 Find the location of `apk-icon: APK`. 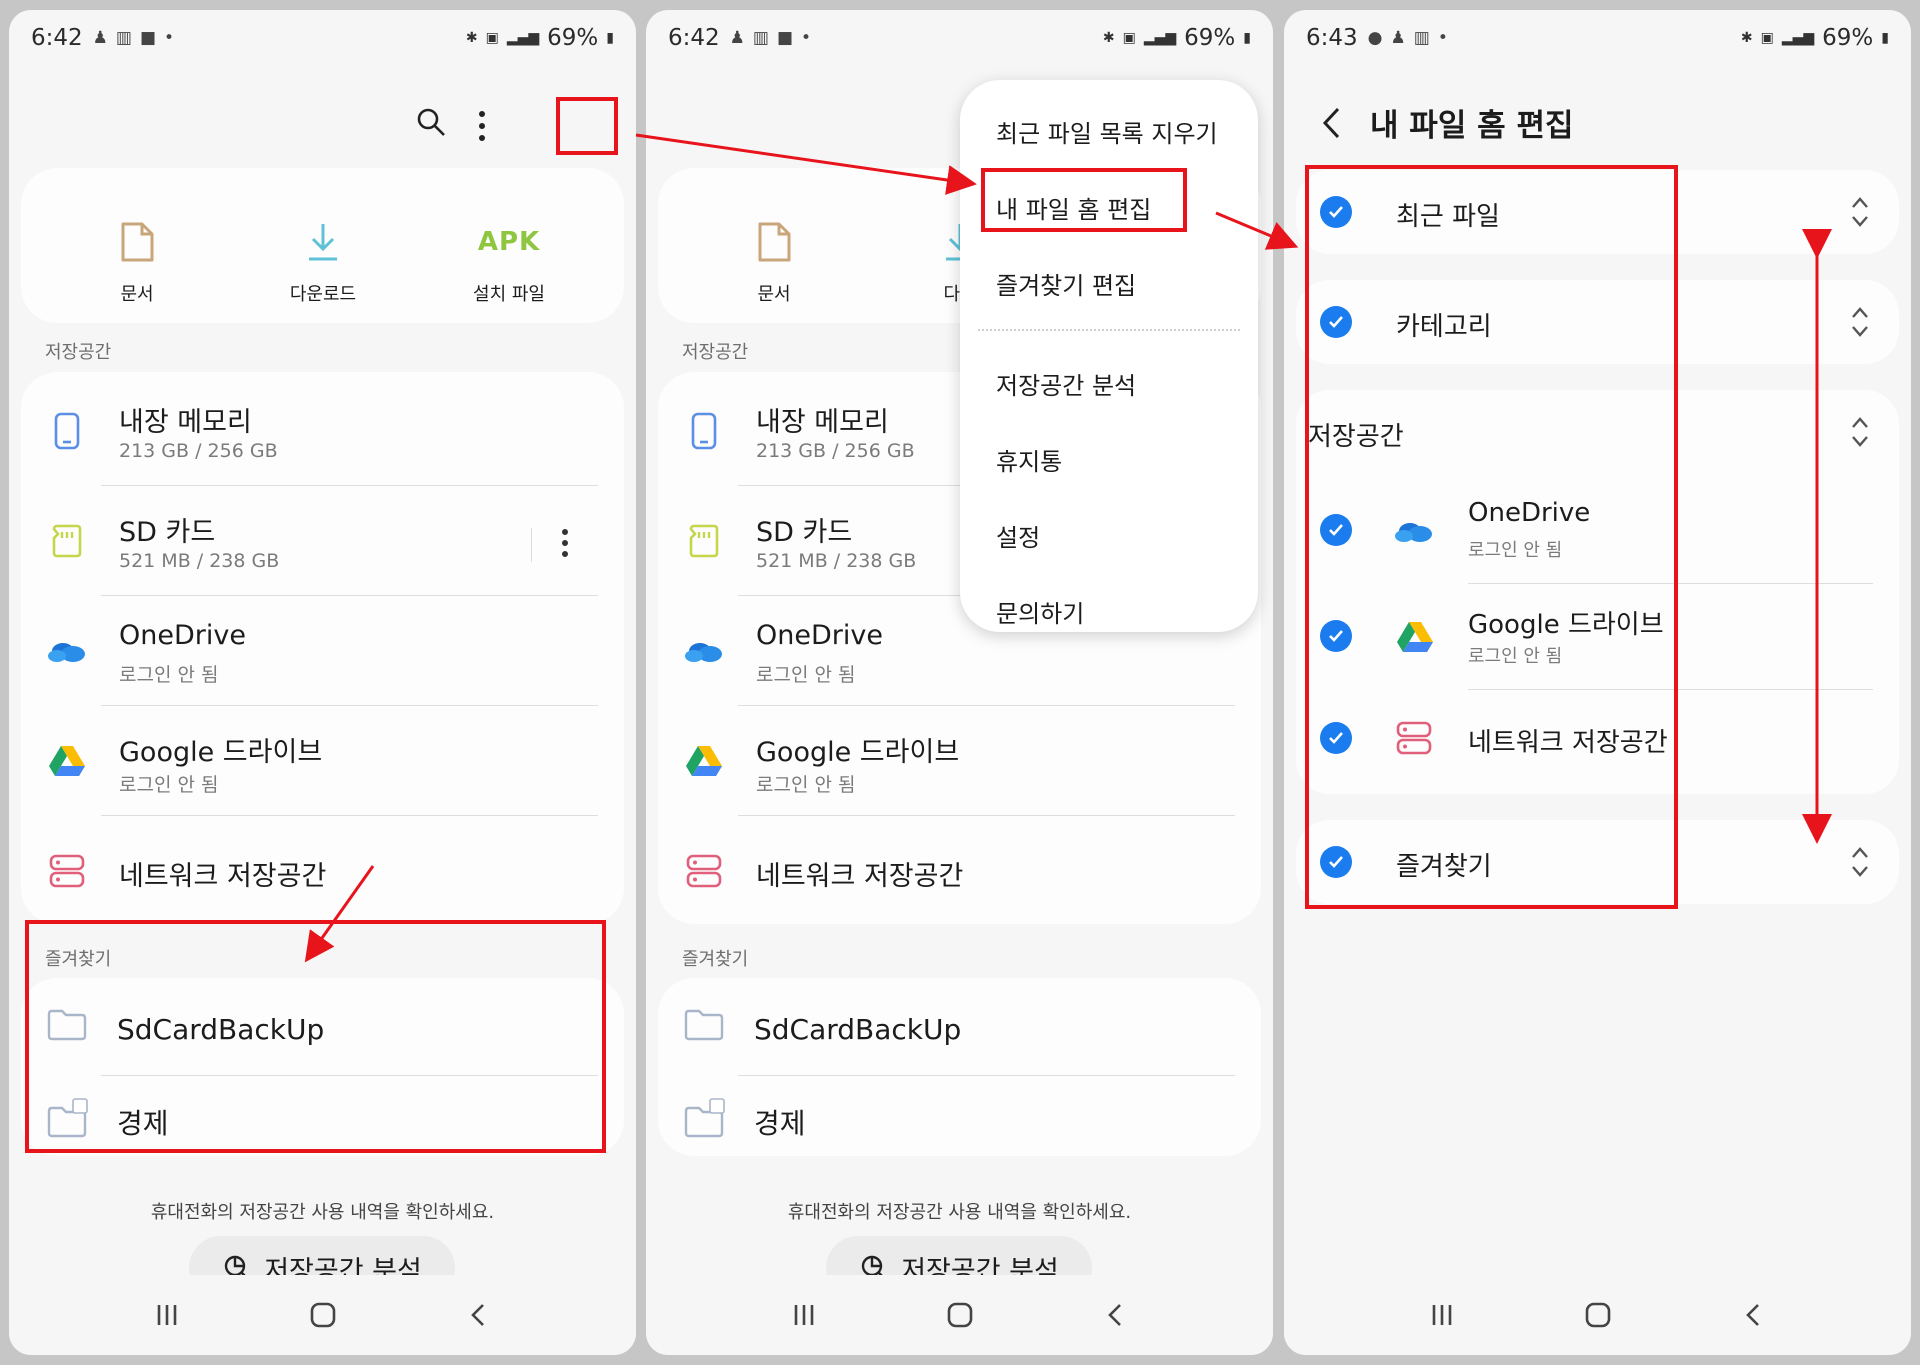

apk-icon: APK is located at coordinates (509, 242).